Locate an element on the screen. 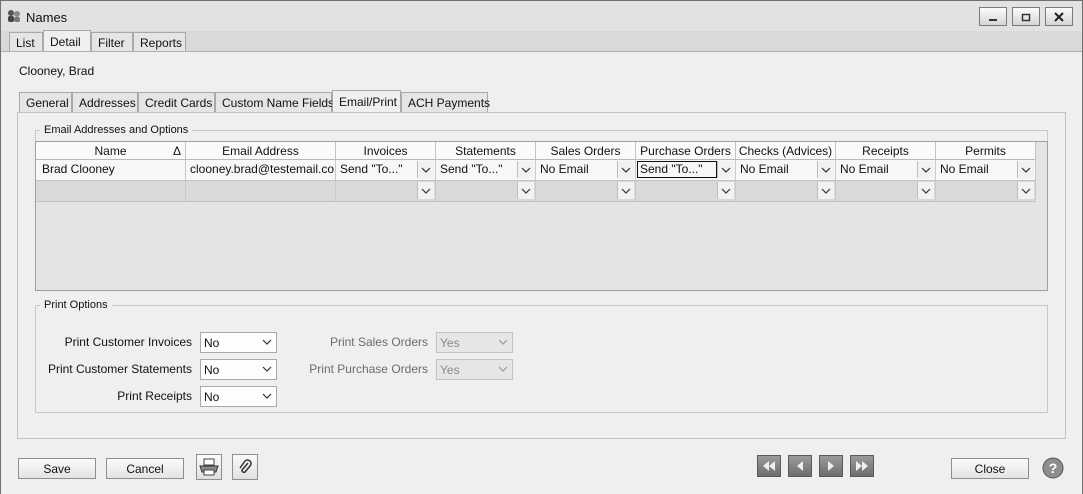 This screenshot has height=494, width=1083. last-record-icon is located at coordinates (862, 466).